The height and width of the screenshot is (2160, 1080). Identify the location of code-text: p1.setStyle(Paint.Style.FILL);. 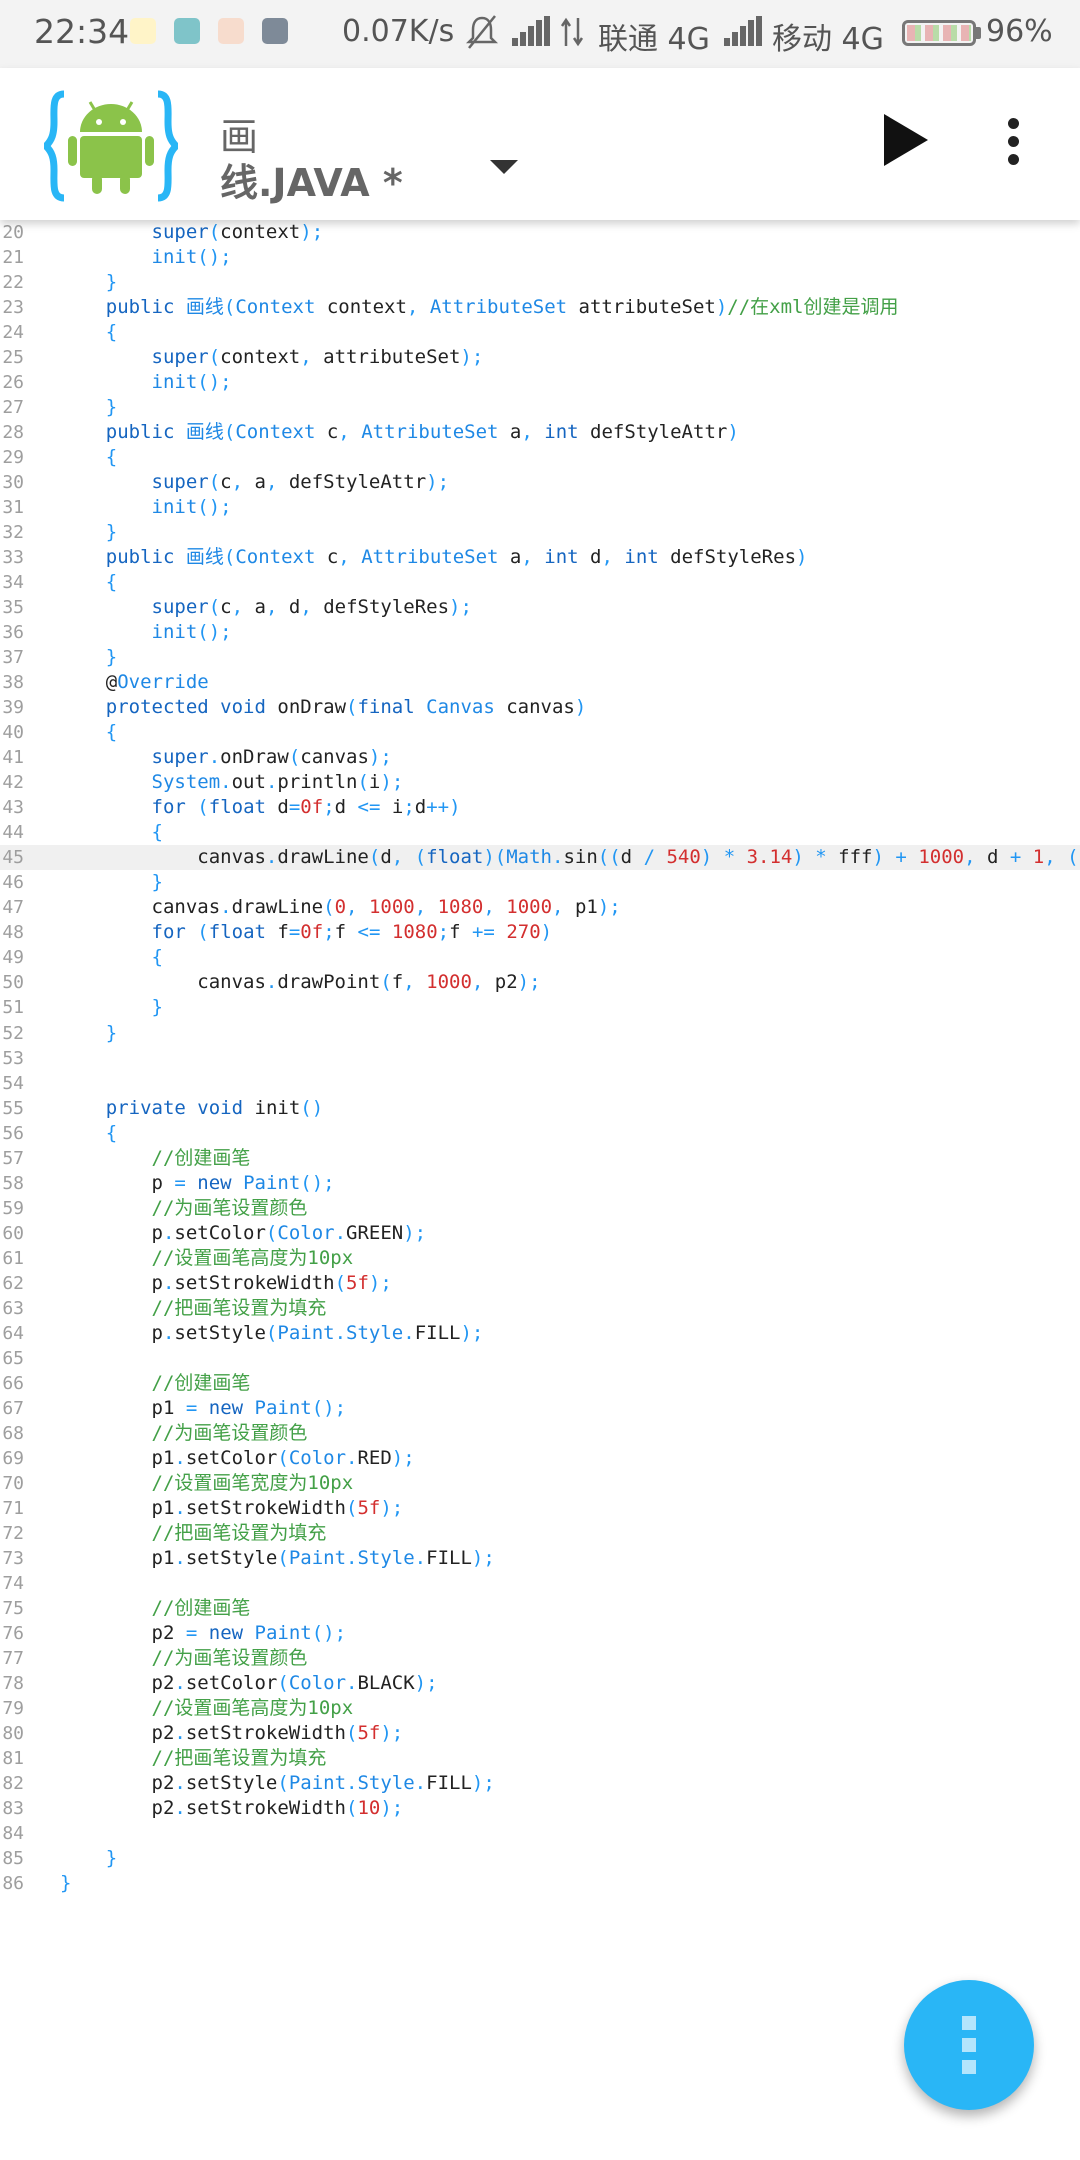
(277, 1558).